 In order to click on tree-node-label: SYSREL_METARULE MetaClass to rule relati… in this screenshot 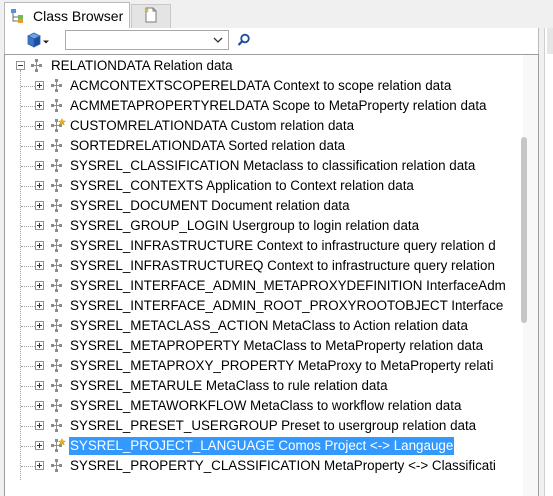, I will do `click(229, 385)`.